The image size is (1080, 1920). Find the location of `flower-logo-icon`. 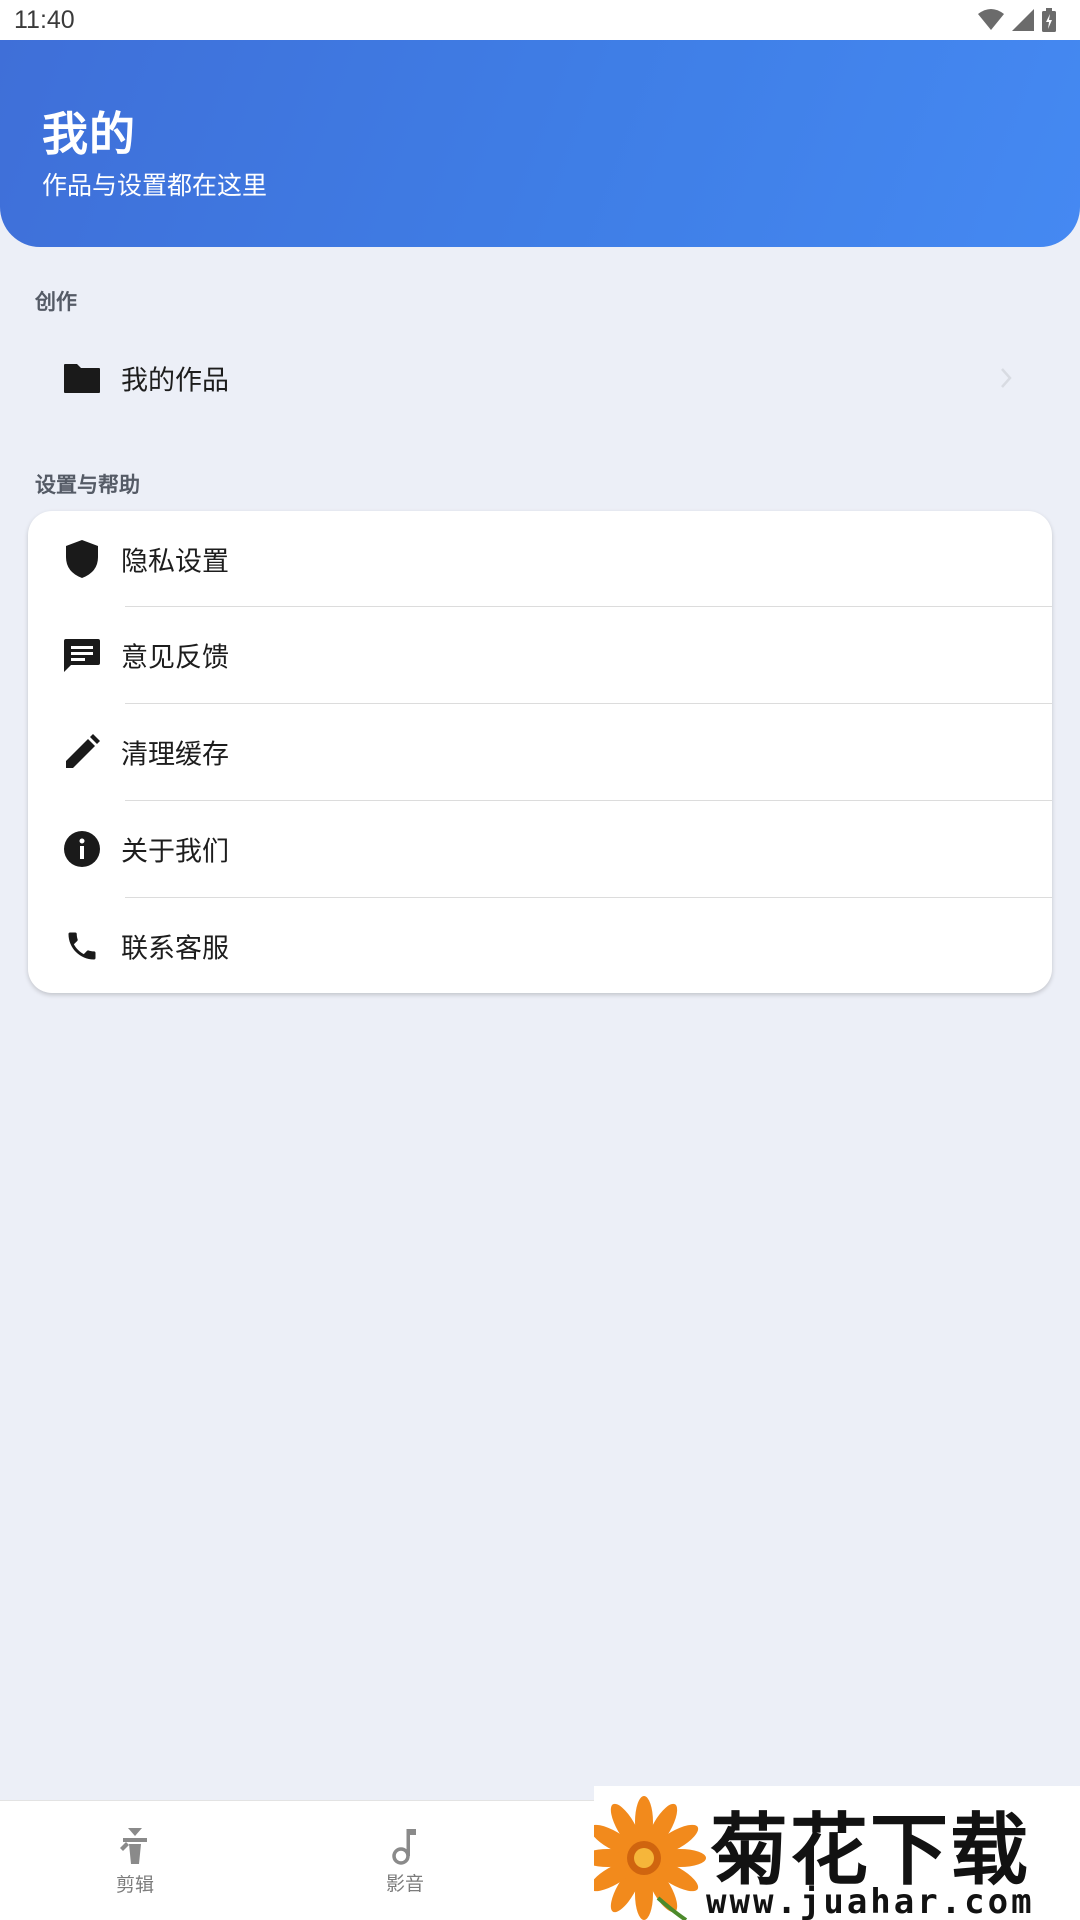

flower-logo-icon is located at coordinates (650, 1858).